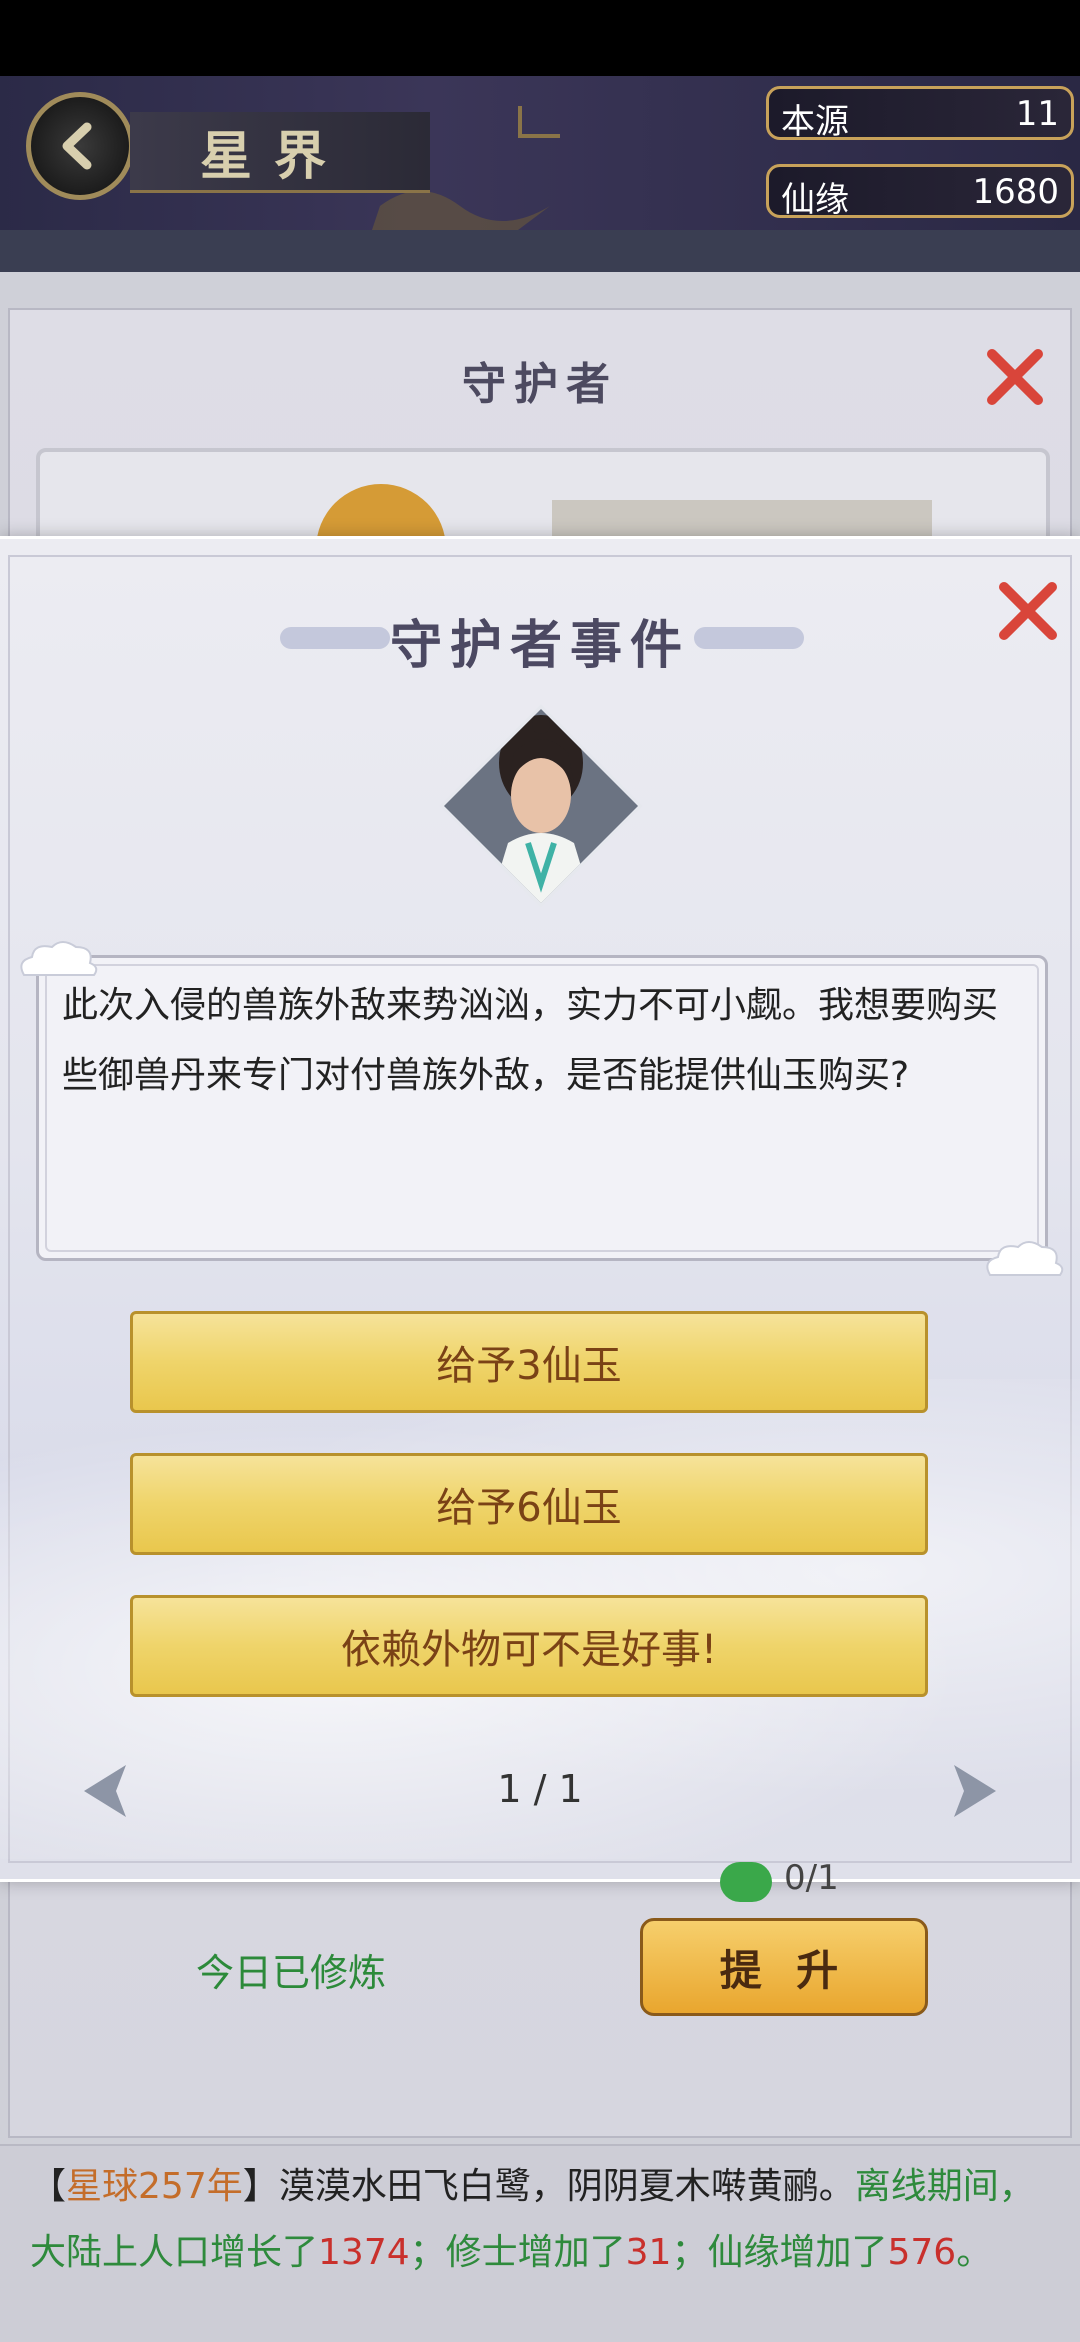  I want to click on upgrade-button: 提 升, so click(784, 1967).